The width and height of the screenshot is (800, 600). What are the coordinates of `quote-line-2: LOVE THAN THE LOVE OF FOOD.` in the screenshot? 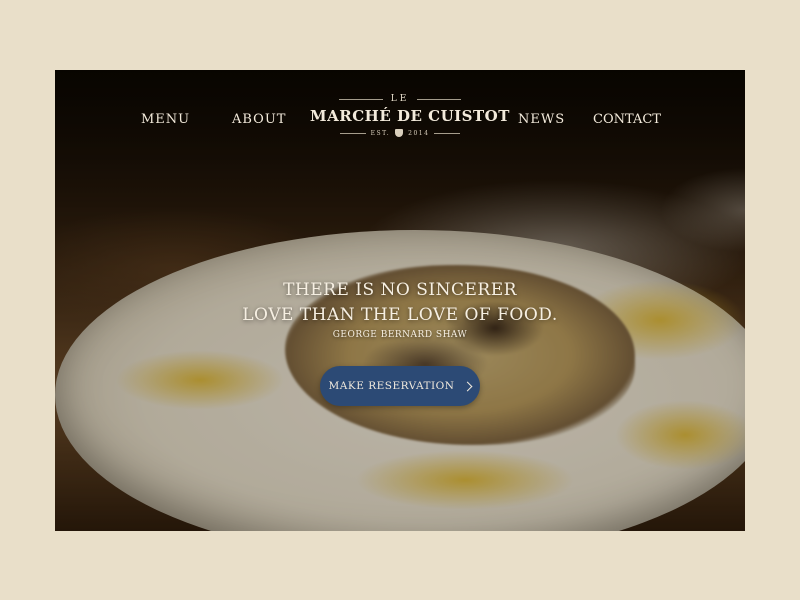 It's located at (400, 315).